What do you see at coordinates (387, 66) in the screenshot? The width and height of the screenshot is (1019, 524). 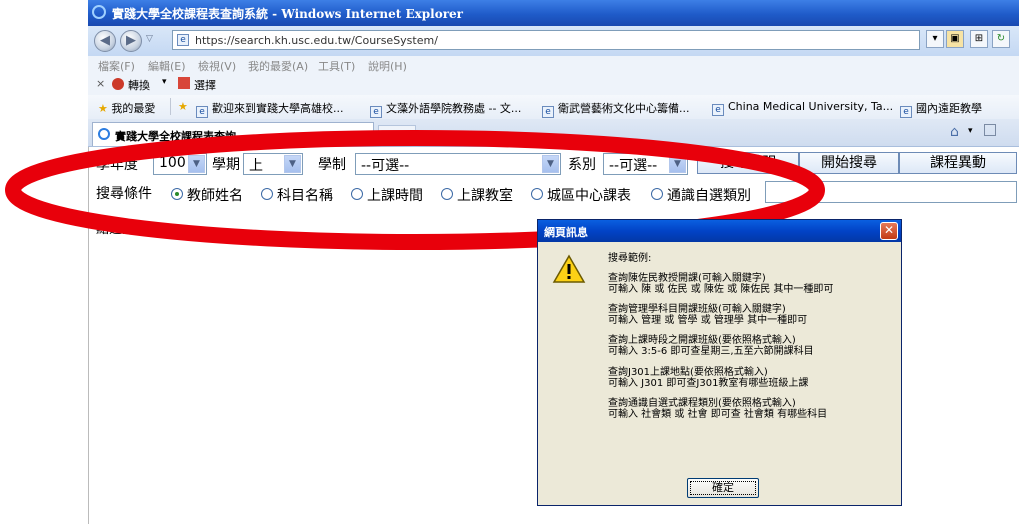 I see `menu-help: 說明(H)` at bounding box center [387, 66].